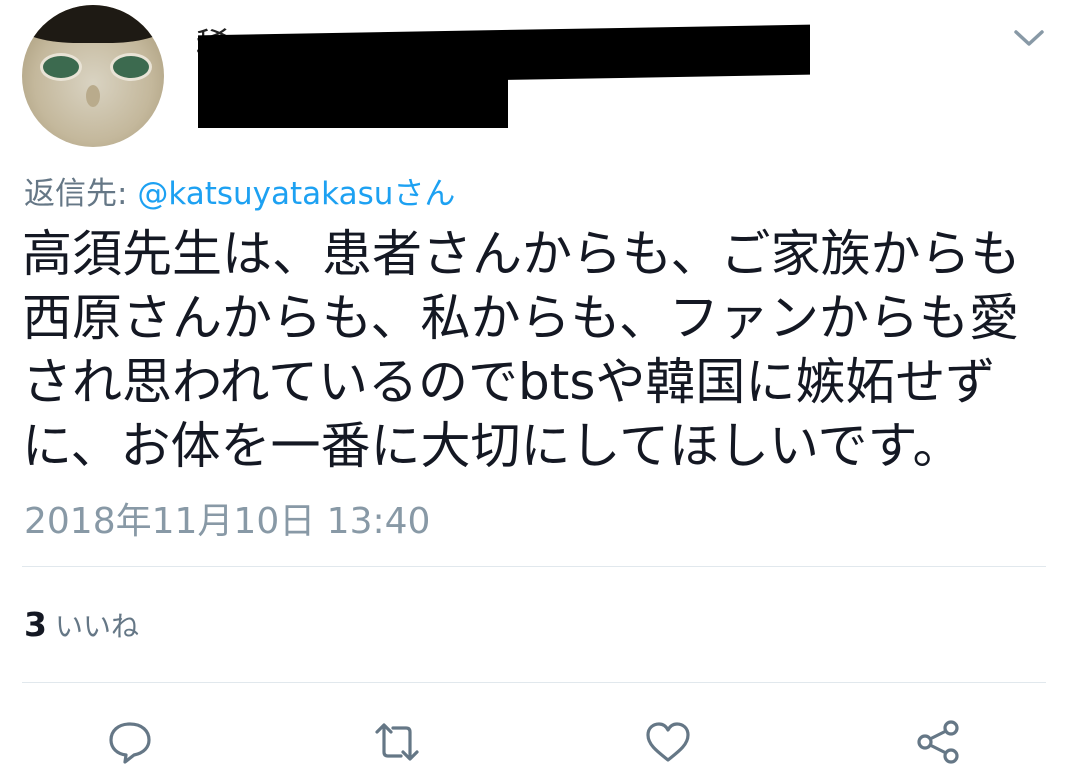 This screenshot has width=1074, height=783. I want to click on like-count: 3, so click(35, 624).